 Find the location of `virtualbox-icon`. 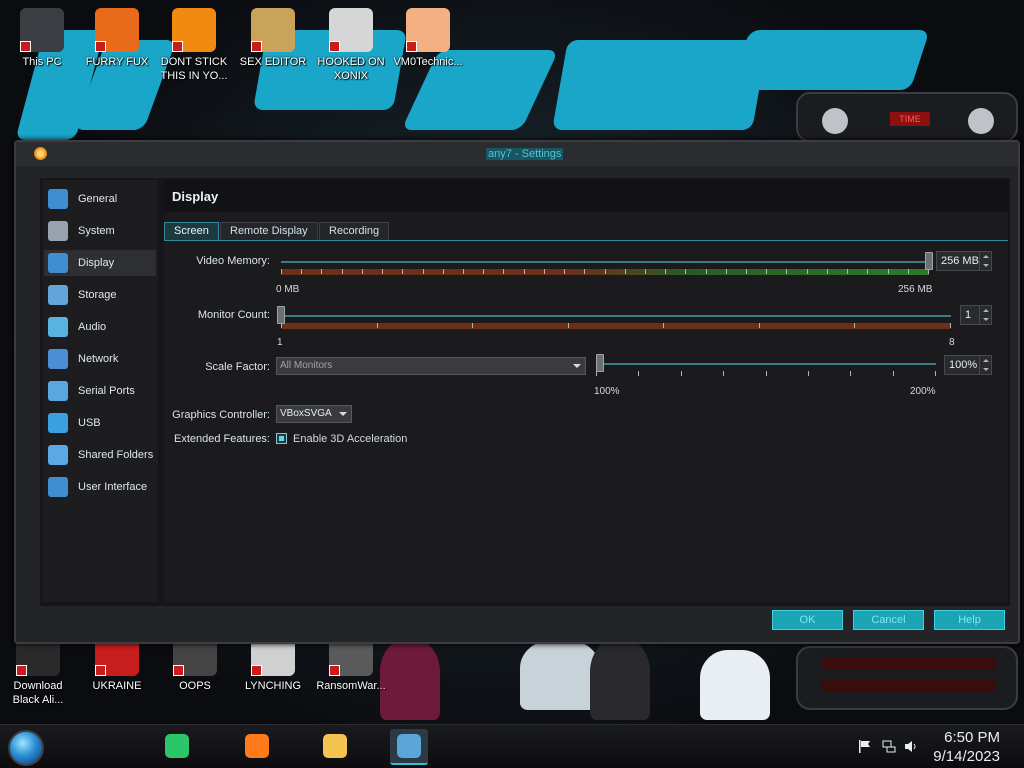

virtualbox-icon is located at coordinates (409, 746).